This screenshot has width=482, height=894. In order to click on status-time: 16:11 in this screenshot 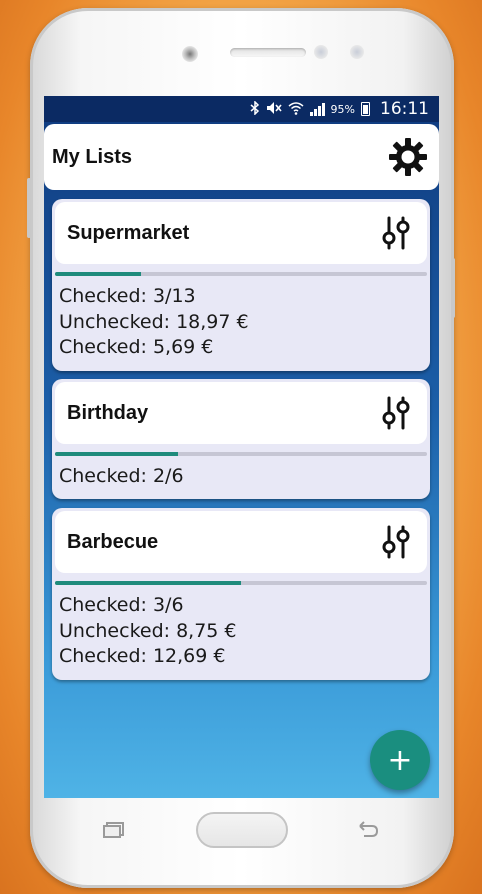, I will do `click(404, 109)`.